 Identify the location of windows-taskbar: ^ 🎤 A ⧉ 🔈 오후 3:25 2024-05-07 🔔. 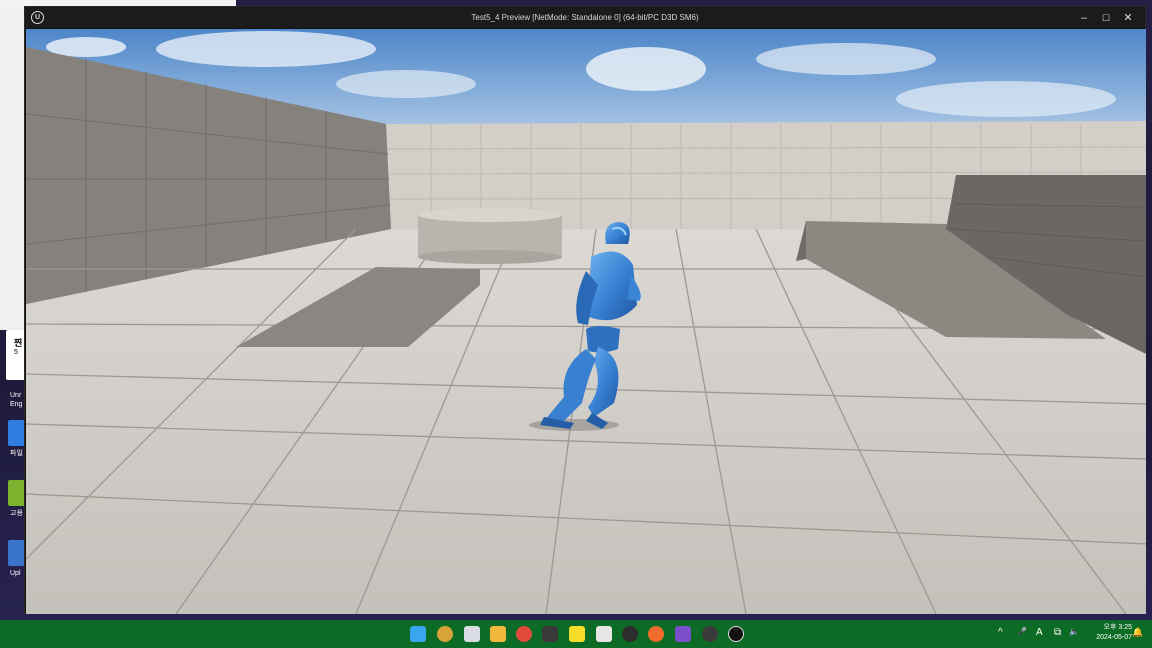
(576, 634).